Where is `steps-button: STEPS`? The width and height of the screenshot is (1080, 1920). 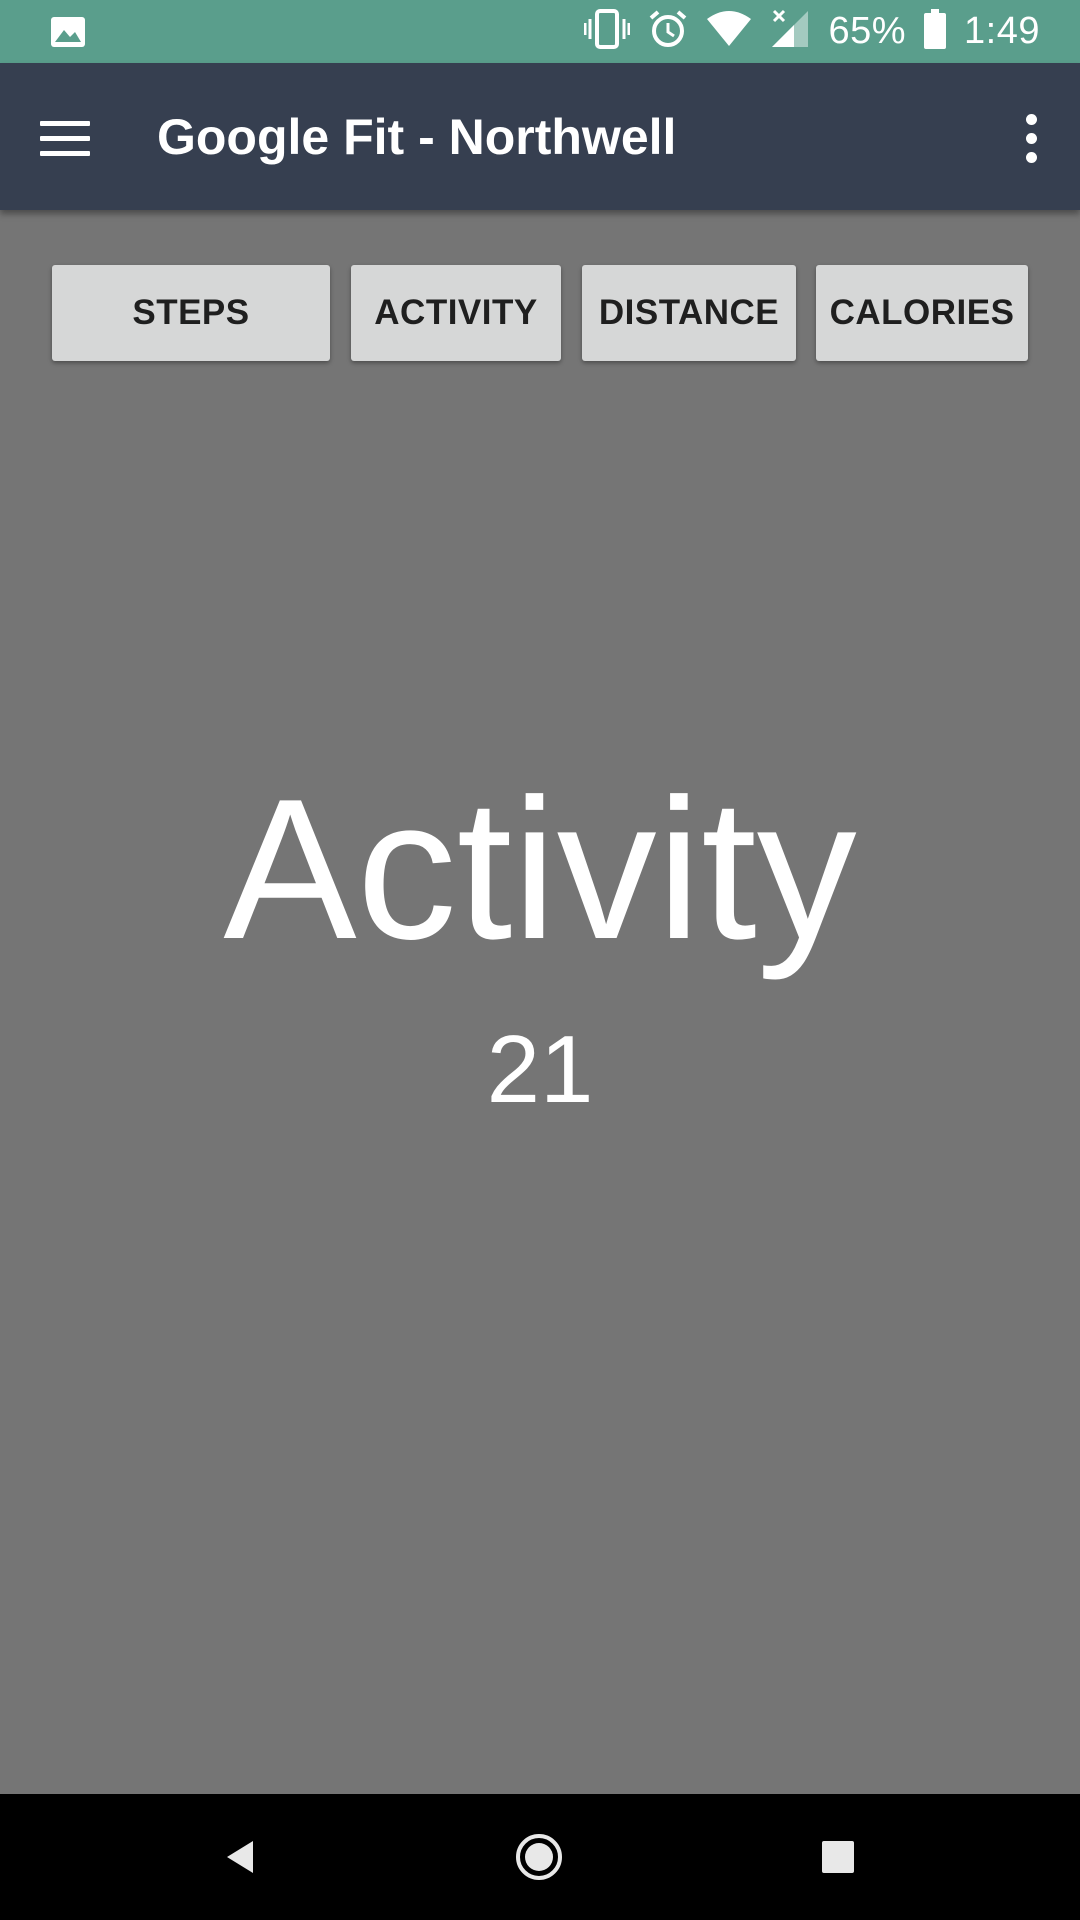 steps-button: STEPS is located at coordinates (191, 313).